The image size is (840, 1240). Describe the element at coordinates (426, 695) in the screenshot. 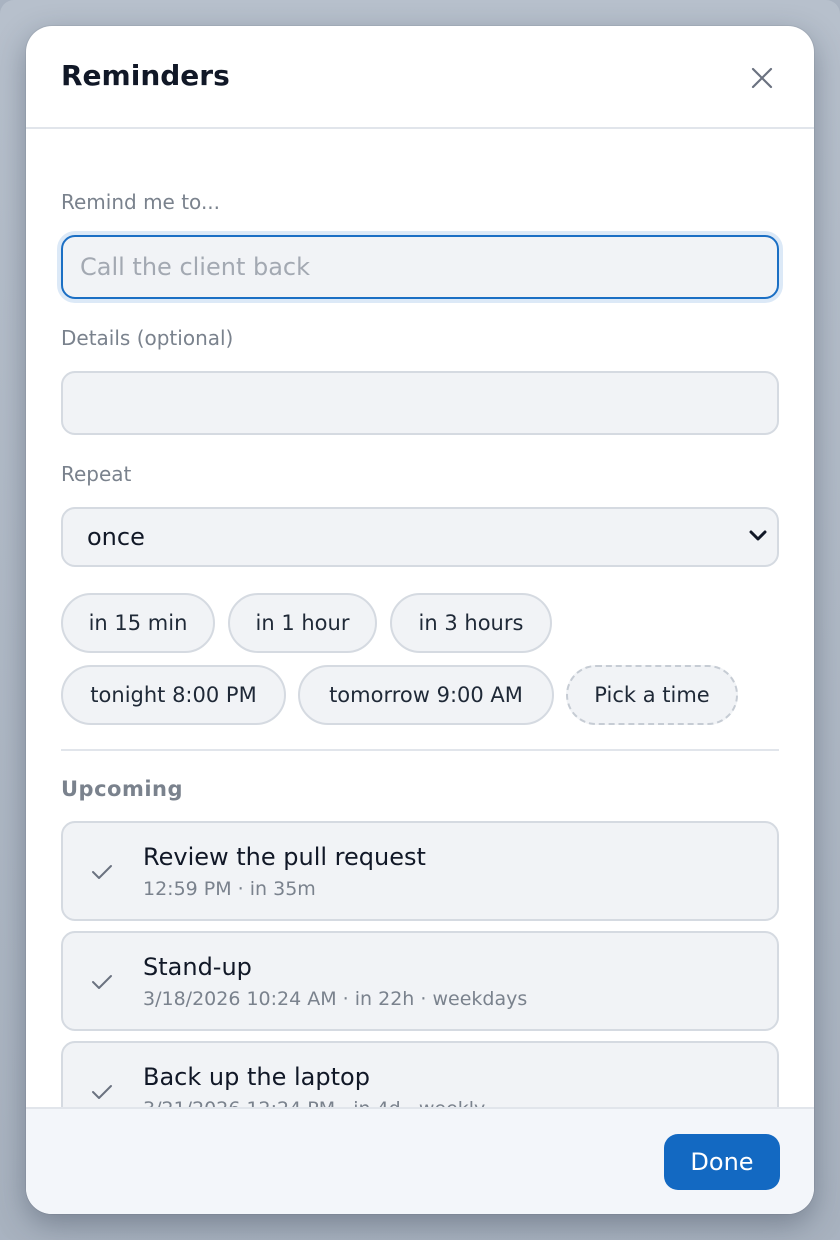

I see `quick-time-tomorrow: tomorrow 9:00 AM` at that location.